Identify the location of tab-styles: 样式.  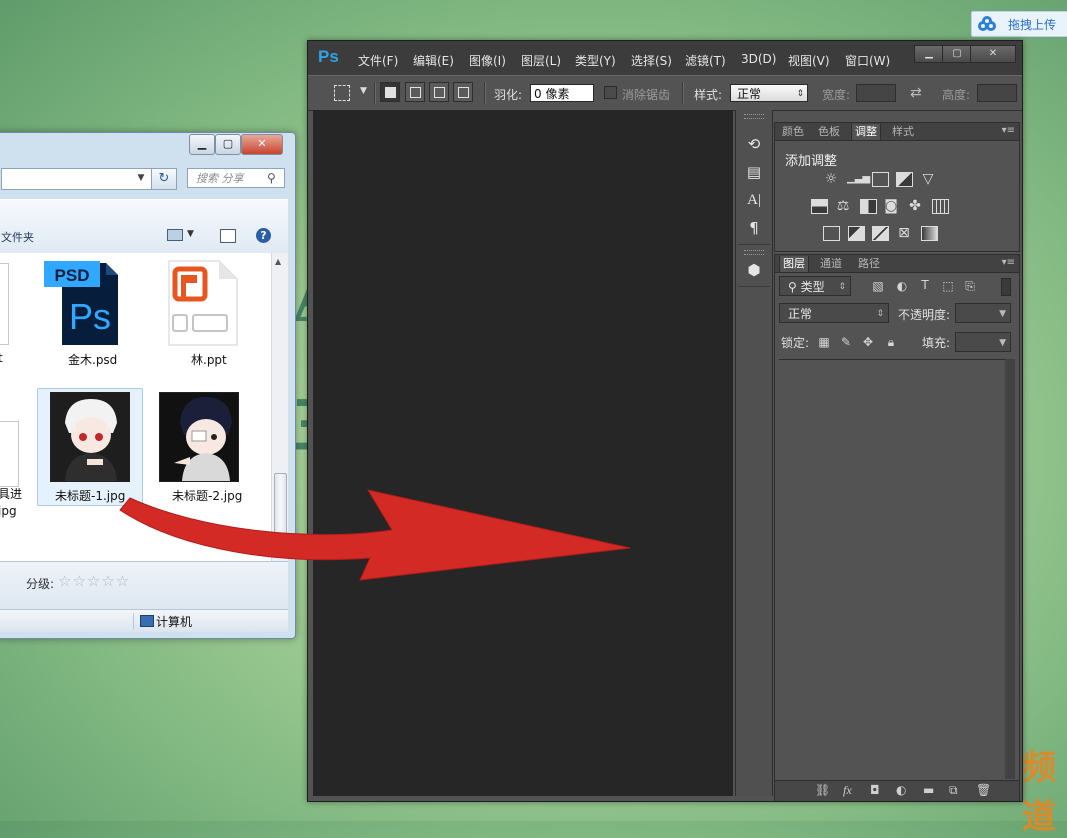
(903, 132).